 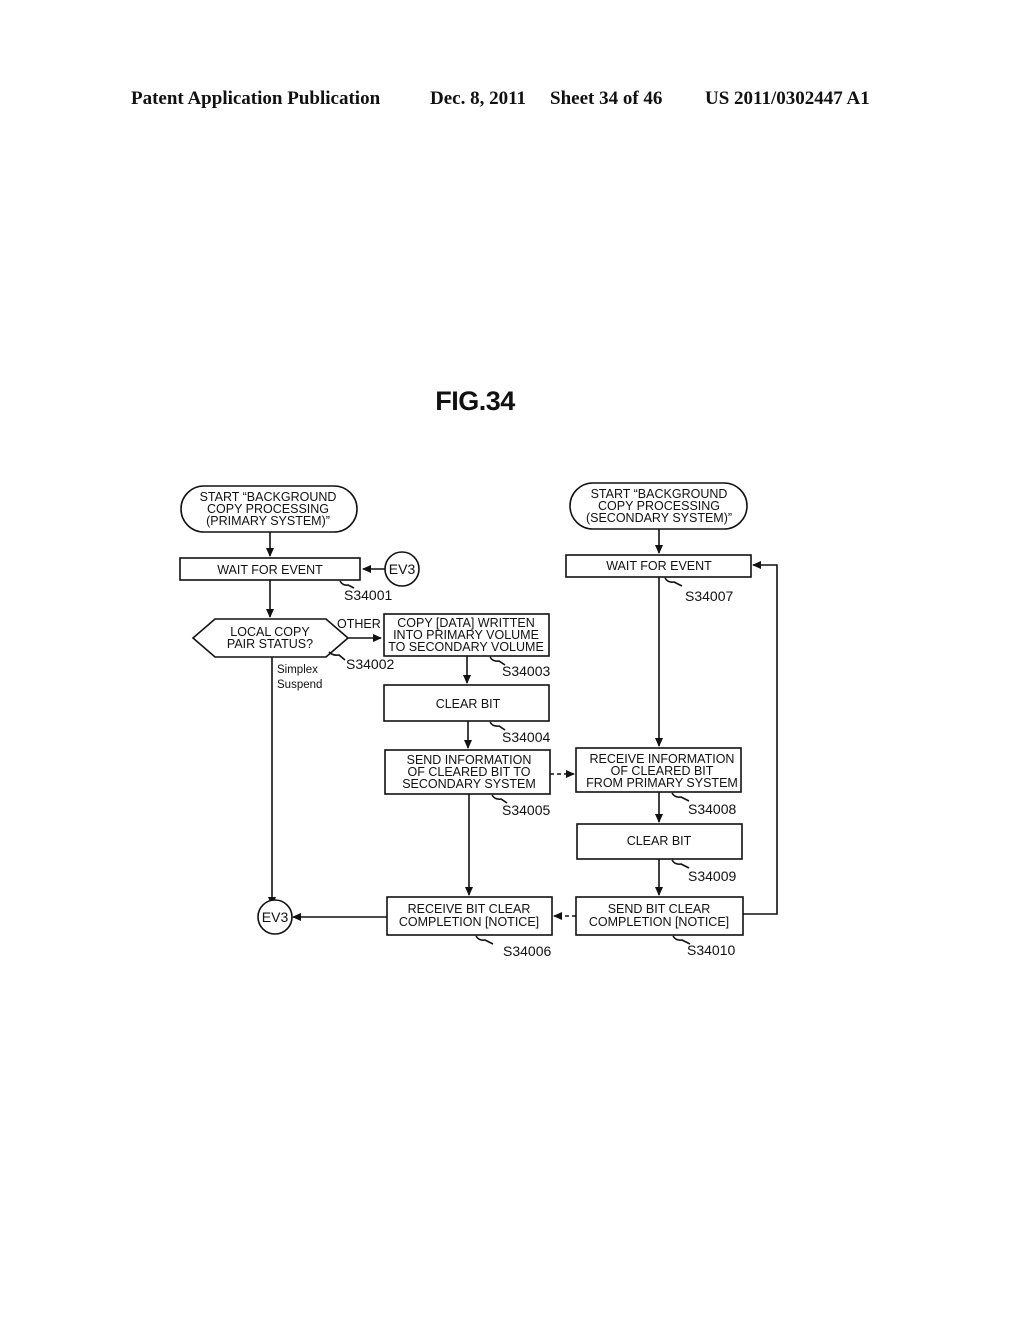 I want to click on send-info-line3: SECONDARY SYSTEM, so click(x=469, y=784).